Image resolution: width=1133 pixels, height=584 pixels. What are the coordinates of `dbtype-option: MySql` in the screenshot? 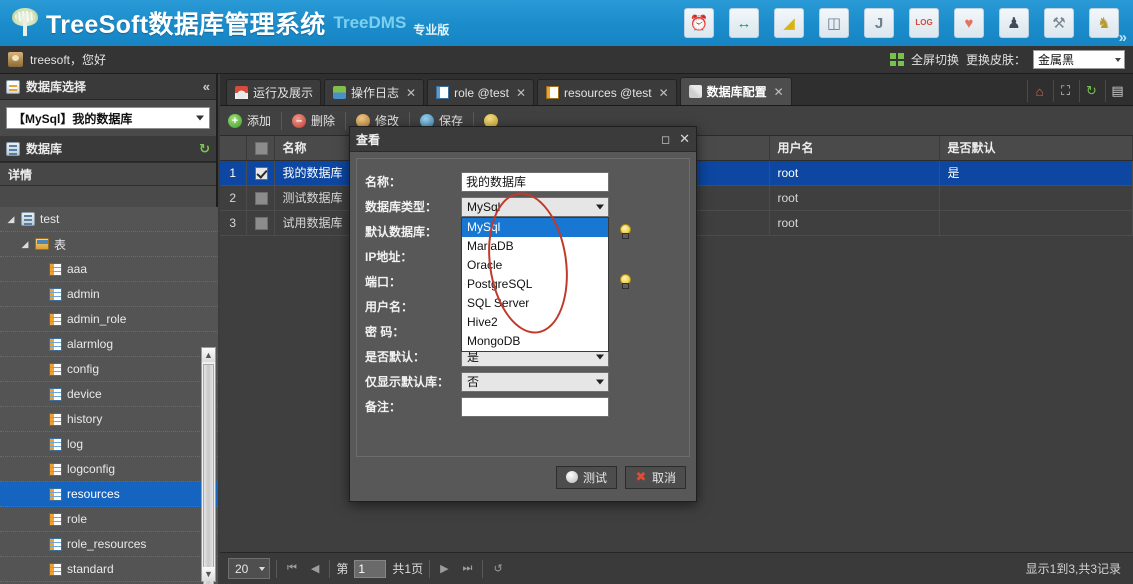 It's located at (535, 227).